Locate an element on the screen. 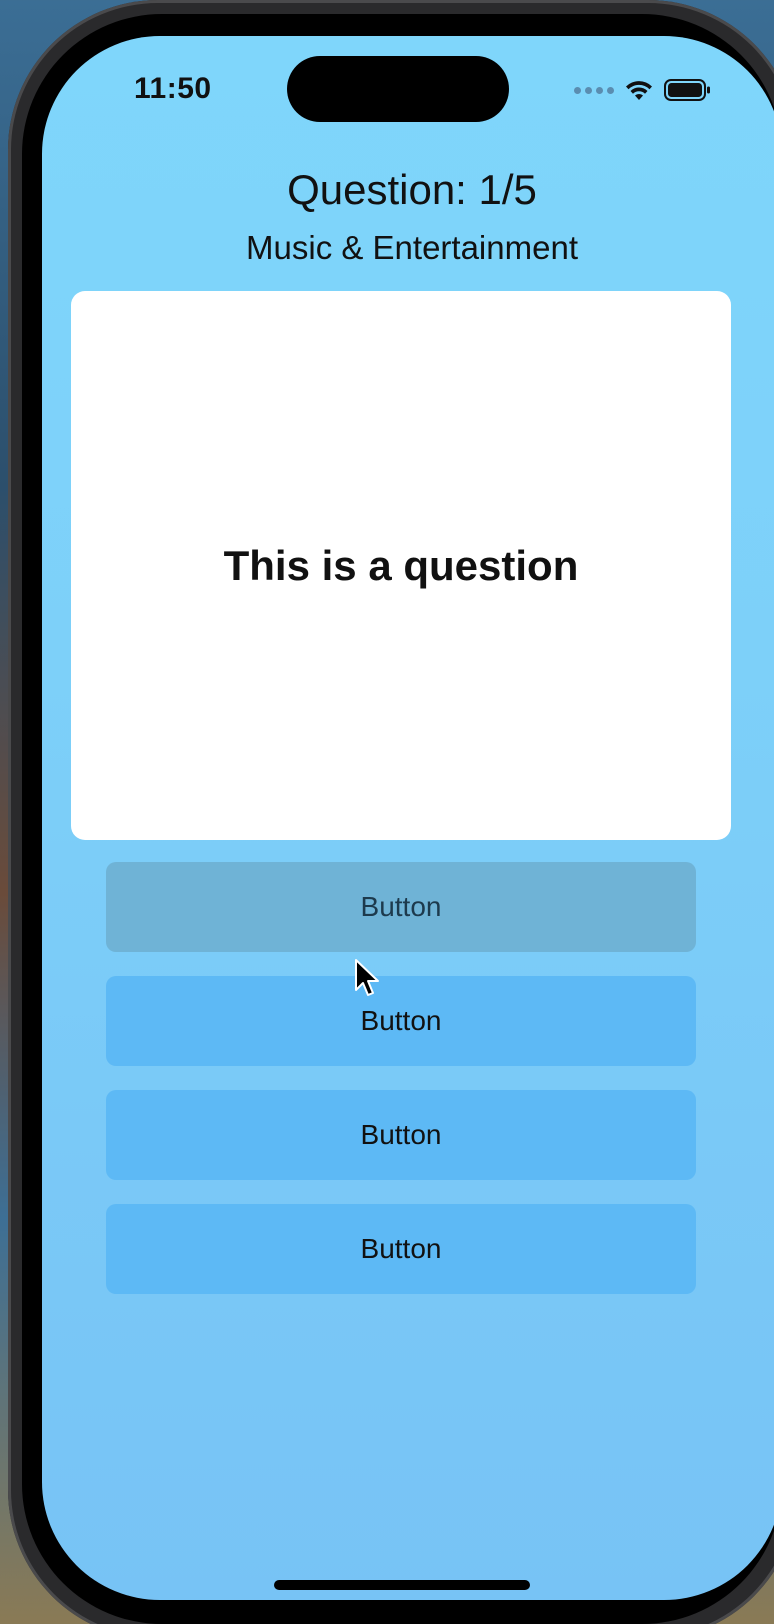  question-counter: Question: 1/5 is located at coordinates (412, 189).